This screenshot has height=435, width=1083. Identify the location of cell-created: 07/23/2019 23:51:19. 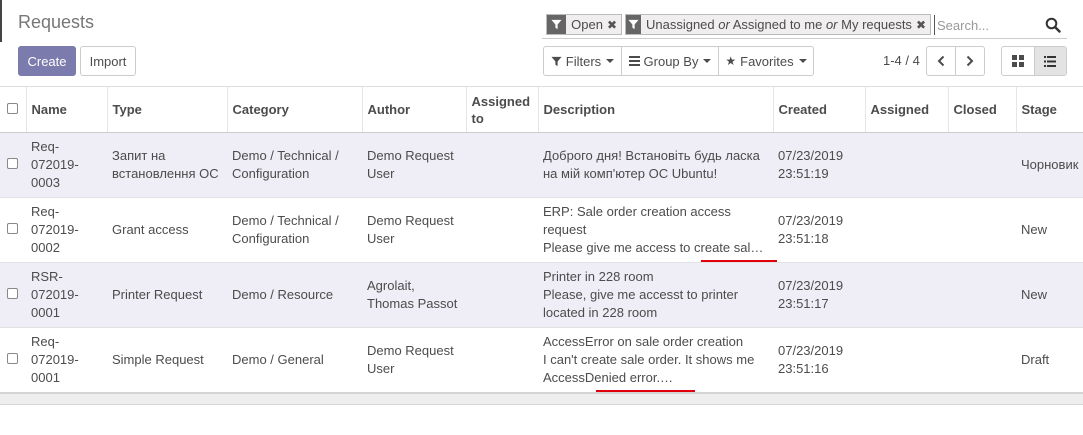
(811, 164).